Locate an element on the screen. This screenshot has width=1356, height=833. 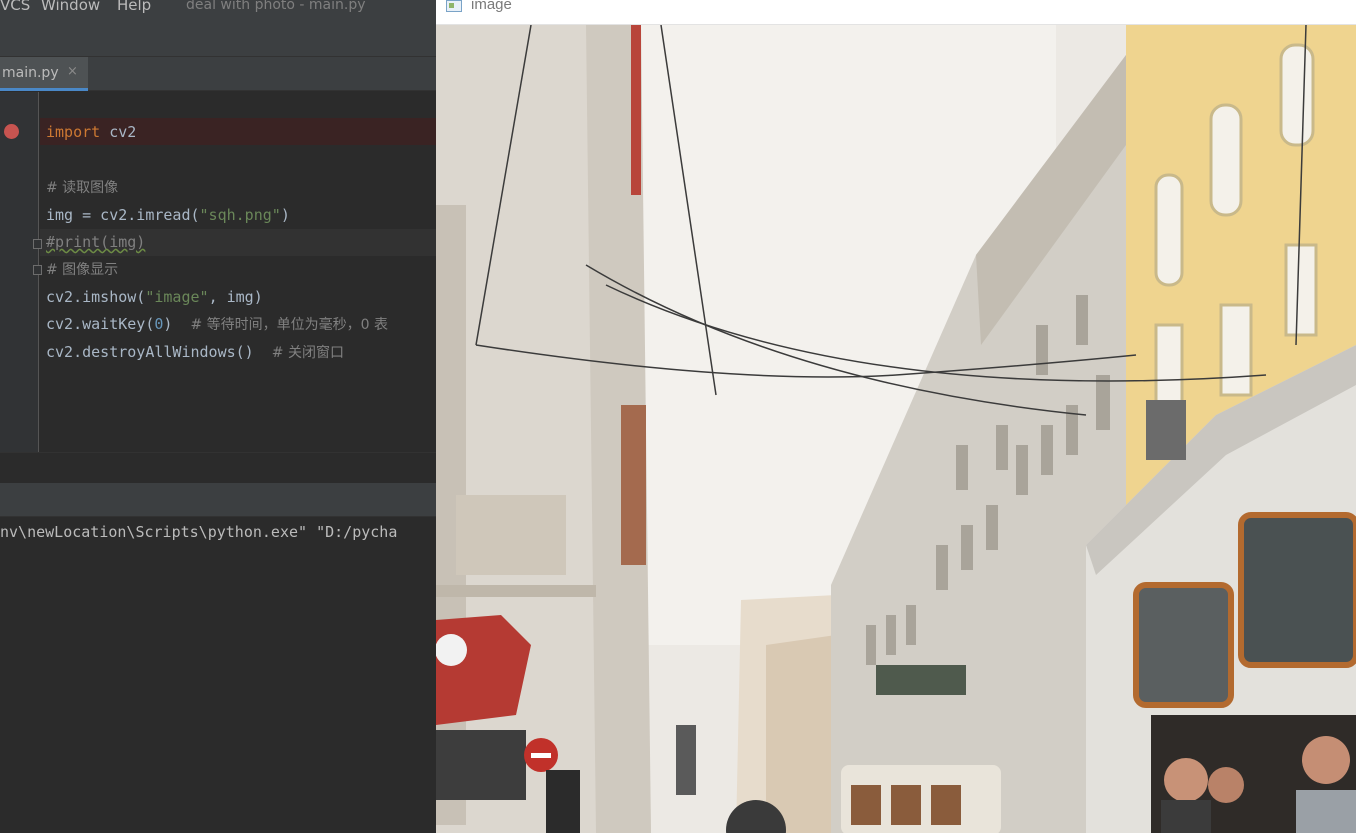
code-text: , img) is located at coordinates (235, 297).